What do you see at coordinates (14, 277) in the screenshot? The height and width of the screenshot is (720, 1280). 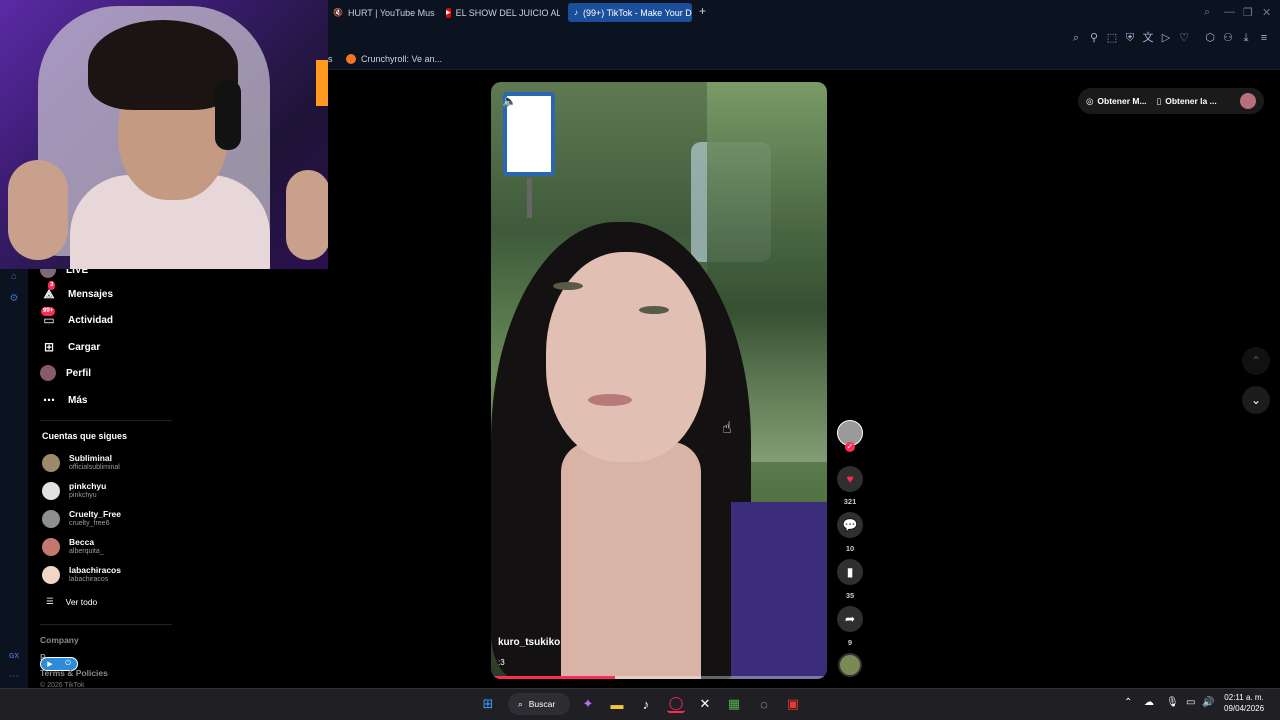 I see `home-icon: ⌂` at bounding box center [14, 277].